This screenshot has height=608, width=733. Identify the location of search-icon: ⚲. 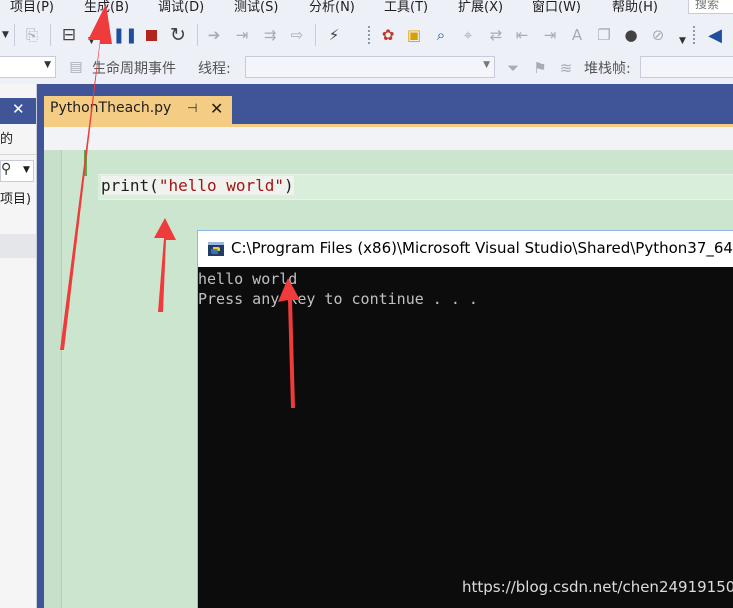
(6, 169).